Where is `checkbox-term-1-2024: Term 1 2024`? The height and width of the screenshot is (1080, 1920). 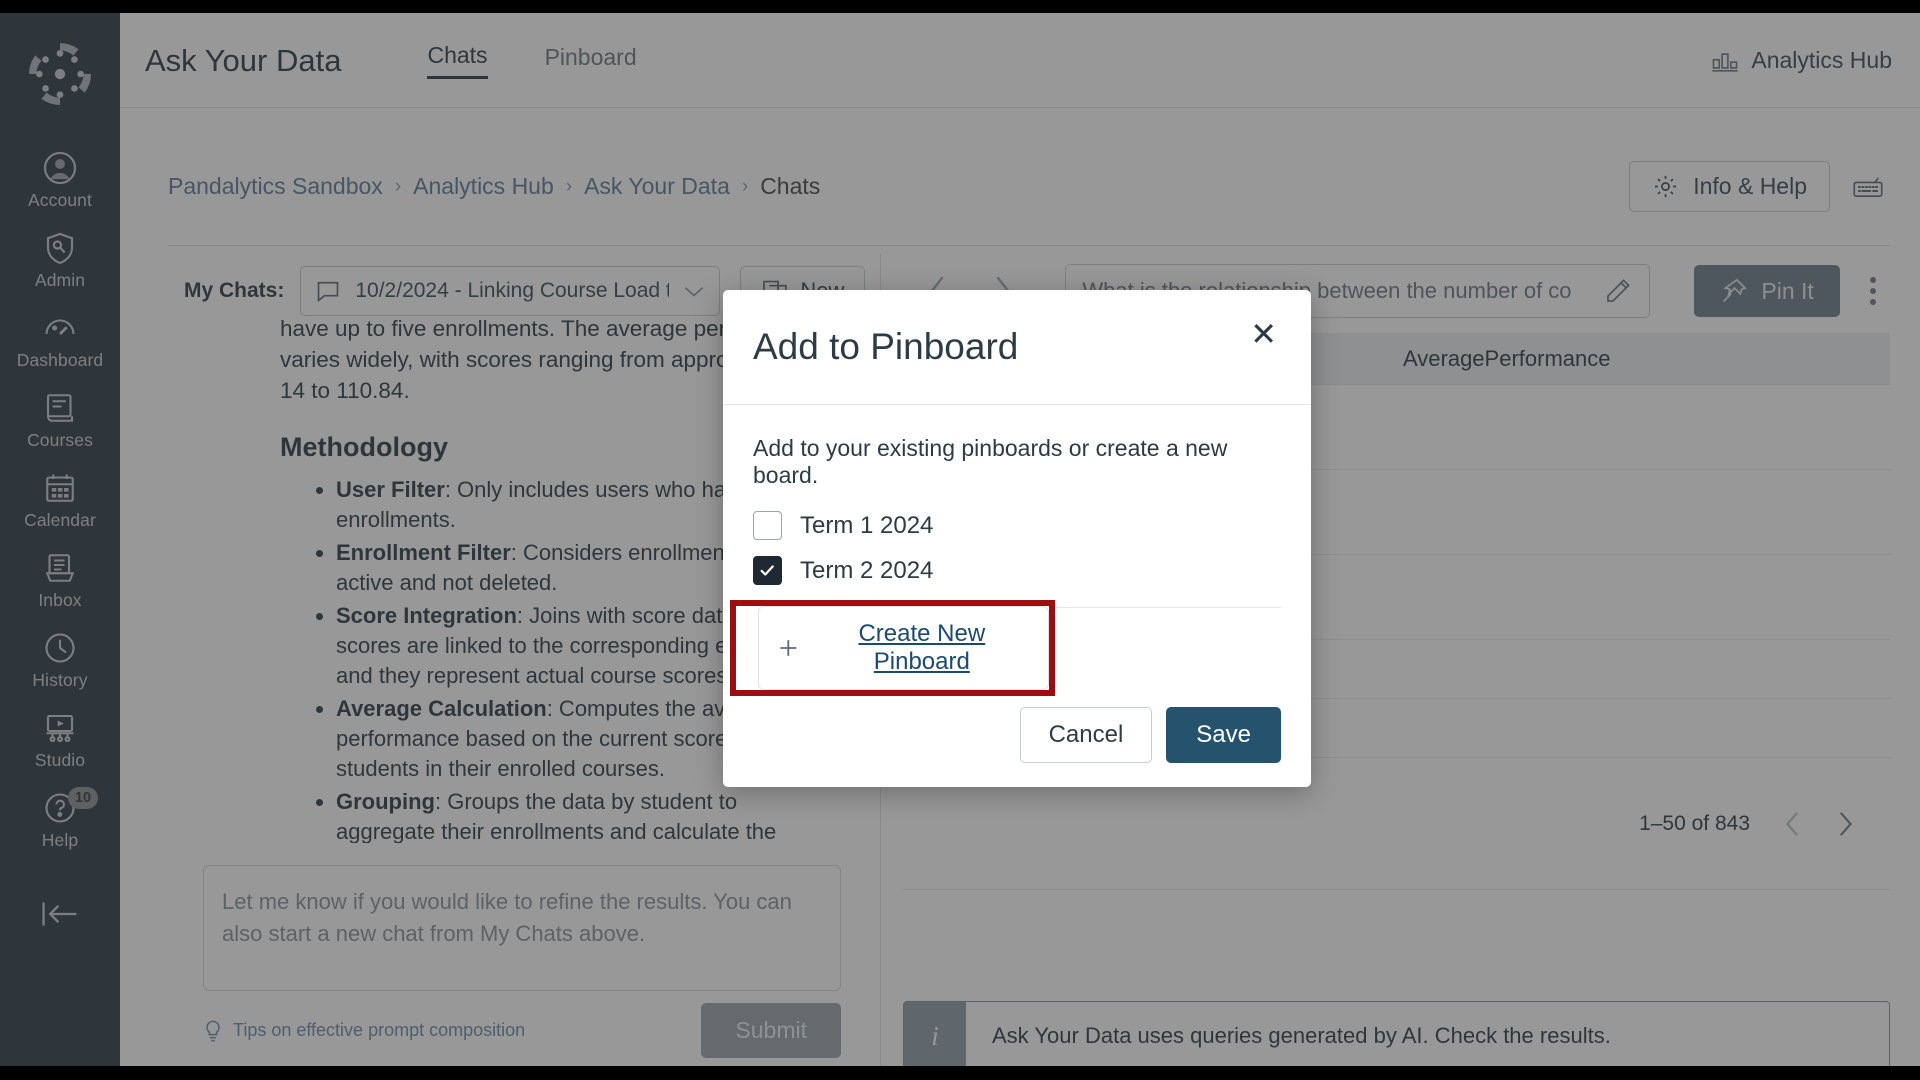 checkbox-term-1-2024: Term 1 2024 is located at coordinates (1017, 525).